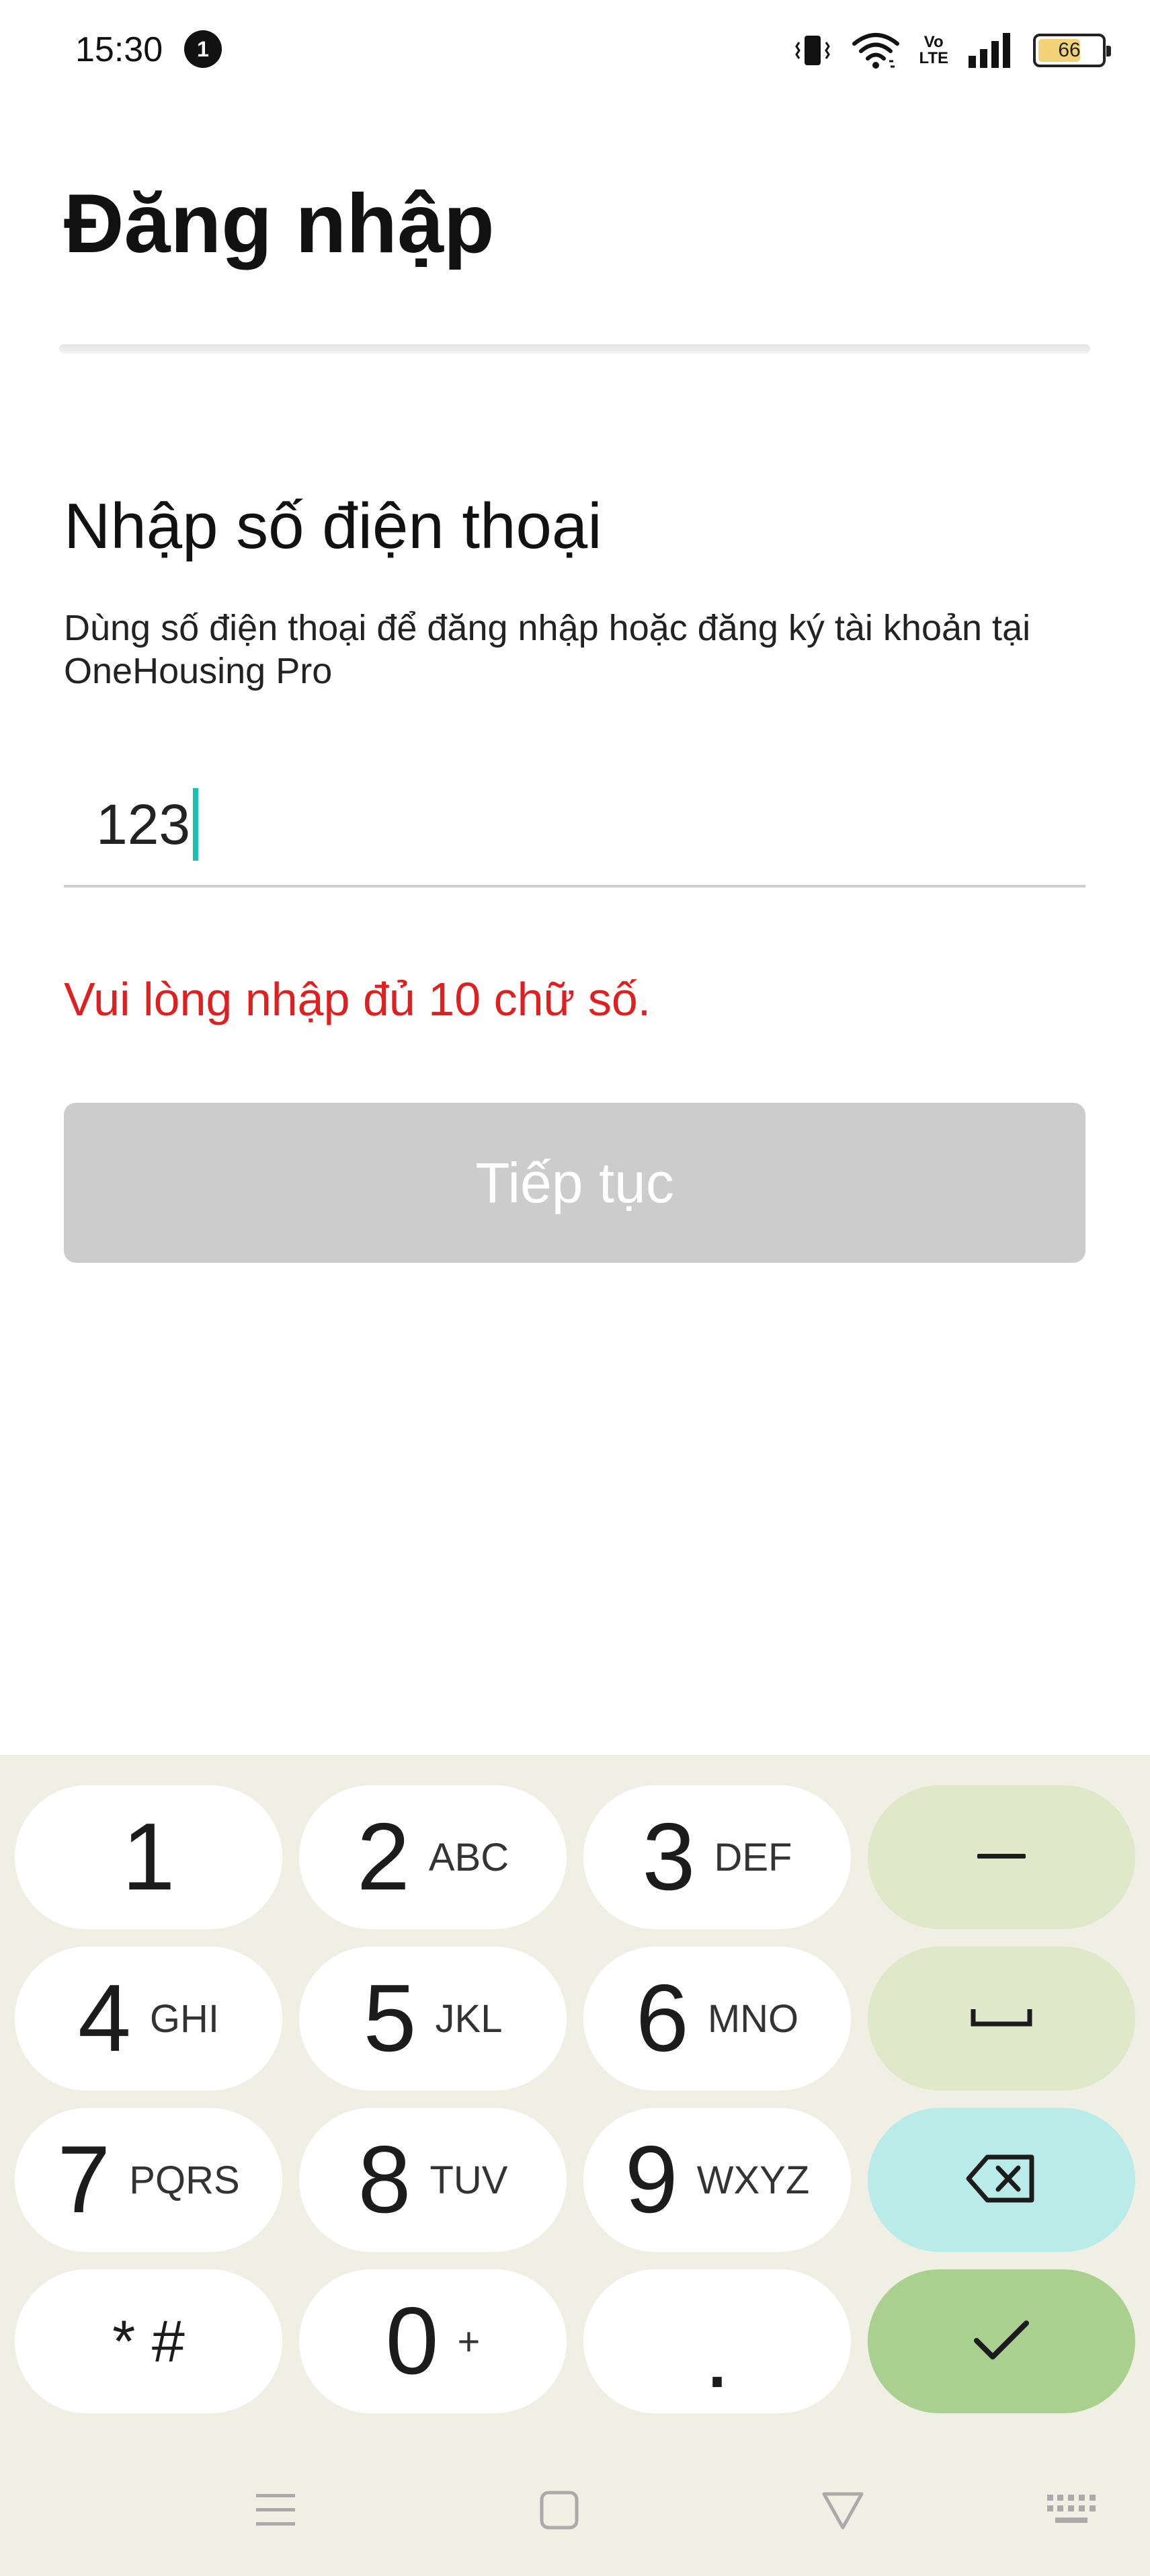 The height and width of the screenshot is (2576, 1150). What do you see at coordinates (574, 1183) in the screenshot?
I see `continue-button: Tiếp tục` at bounding box center [574, 1183].